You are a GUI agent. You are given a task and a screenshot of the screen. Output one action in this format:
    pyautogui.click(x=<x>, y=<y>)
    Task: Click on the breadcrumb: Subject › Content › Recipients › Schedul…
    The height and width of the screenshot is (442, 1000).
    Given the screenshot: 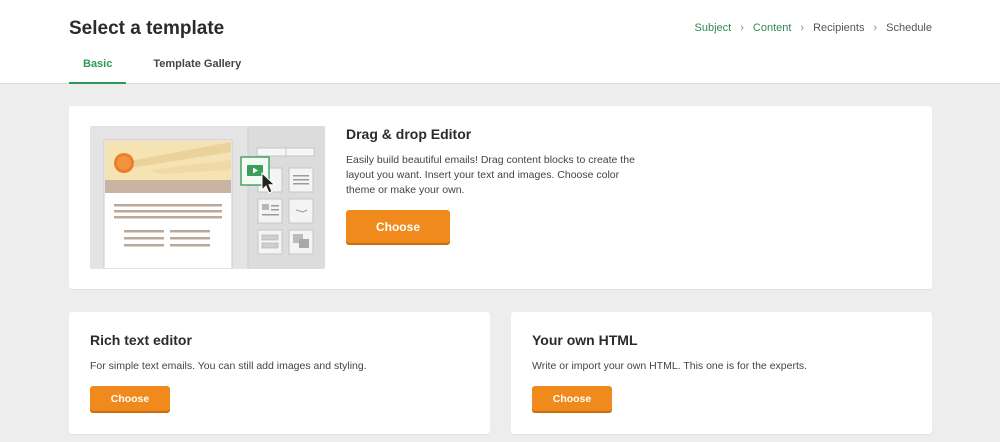 What is the action you would take?
    pyautogui.click(x=813, y=28)
    